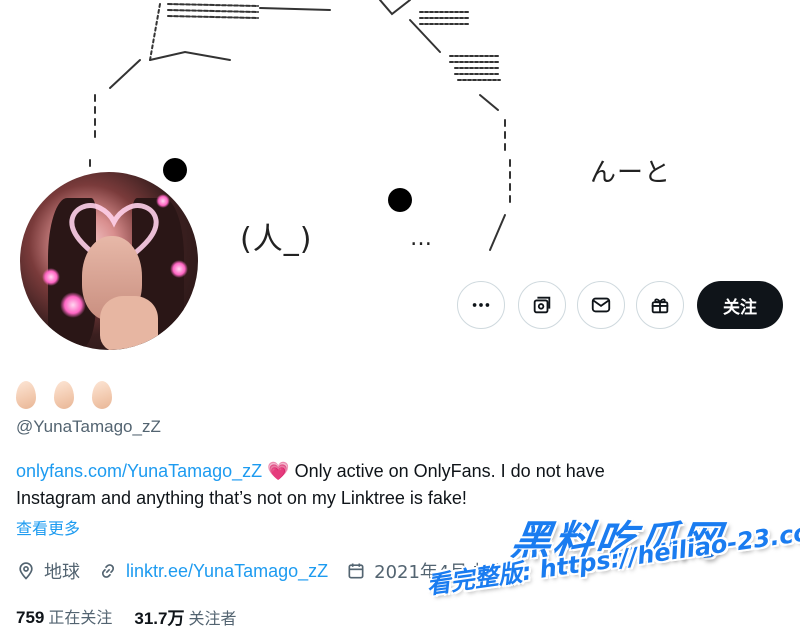 The width and height of the screenshot is (800, 638). I want to click on more-button, so click(481, 305).